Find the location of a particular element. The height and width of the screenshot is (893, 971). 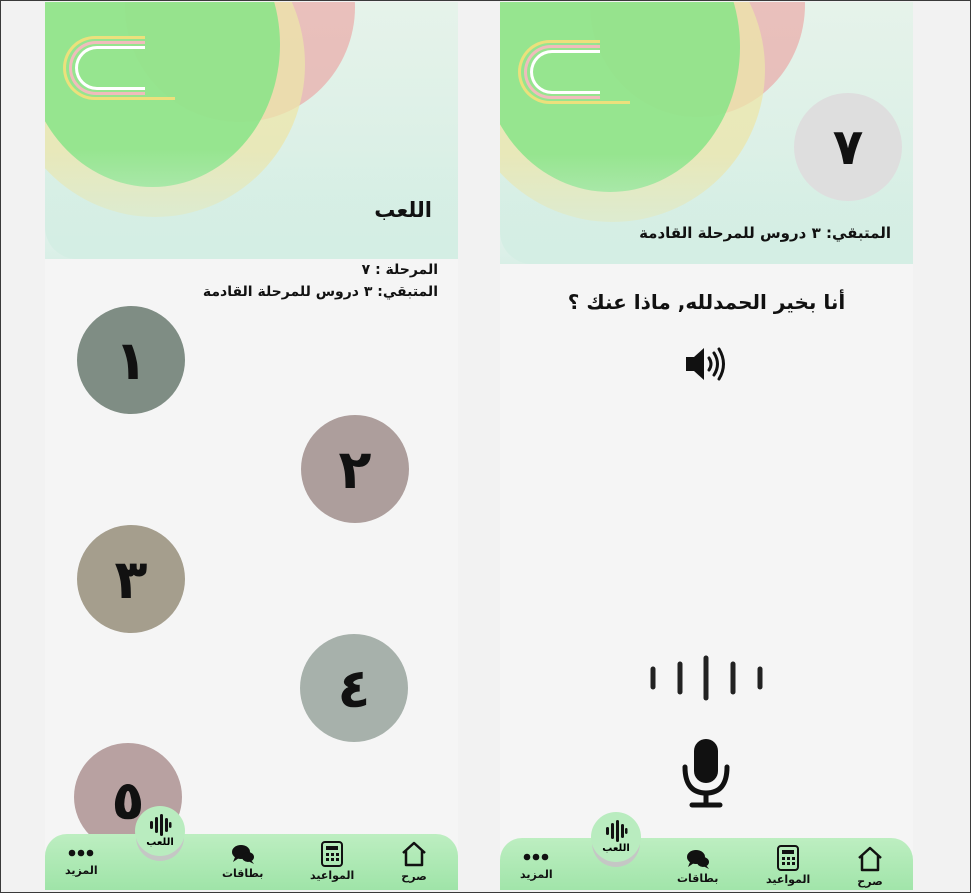

stage-label: المرحلة : ٧ is located at coordinates (399, 270).